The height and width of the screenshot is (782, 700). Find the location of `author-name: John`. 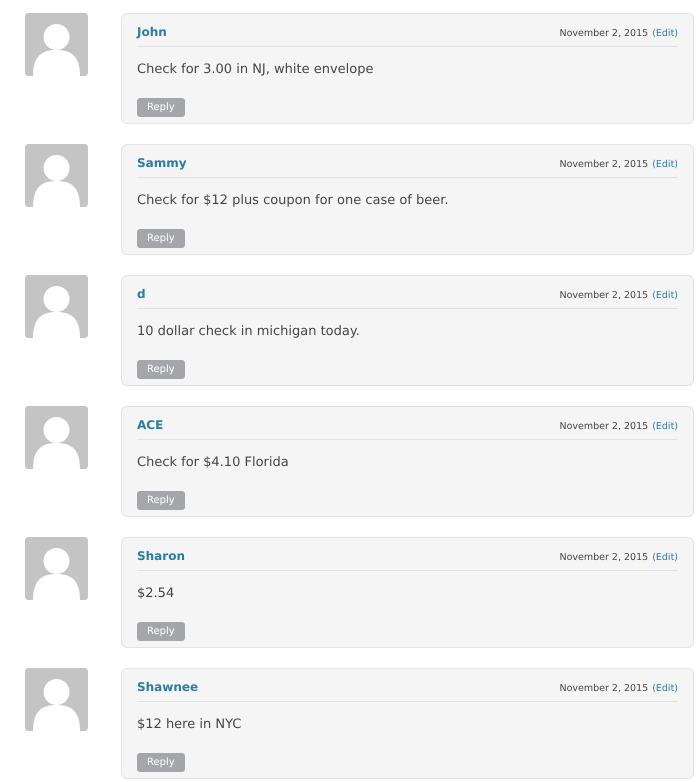

author-name: John is located at coordinates (152, 32).